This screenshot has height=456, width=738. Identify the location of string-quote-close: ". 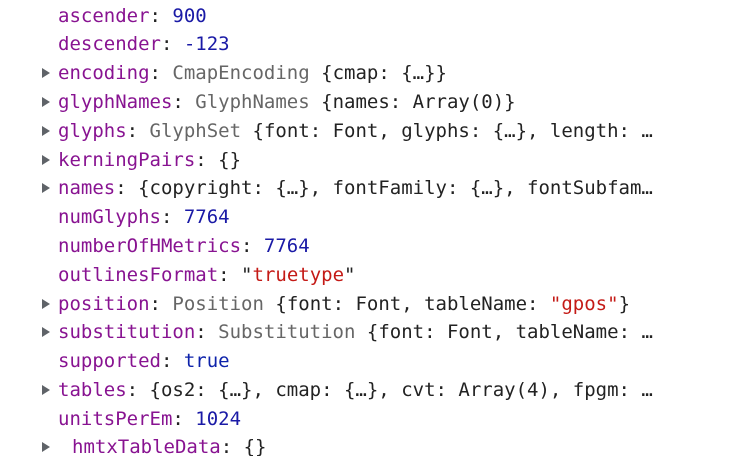
(350, 275).